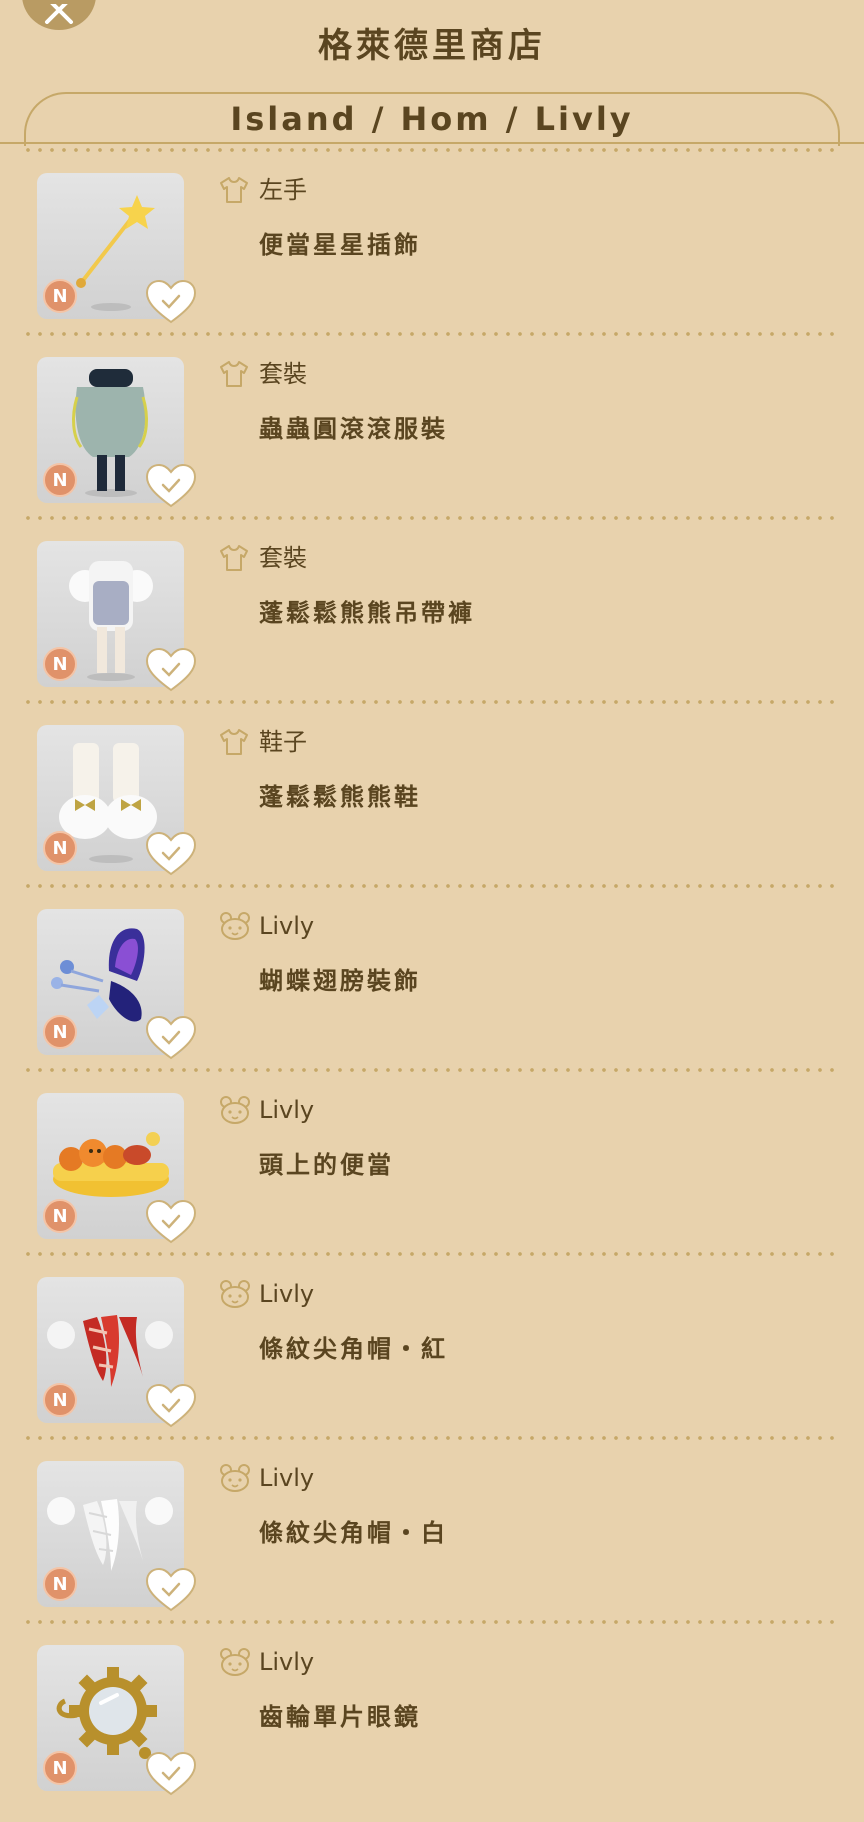 This screenshot has height=1822, width=864. Describe the element at coordinates (432, 1160) in the screenshot. I see `list-item: N Livly 頭上的便當` at that location.